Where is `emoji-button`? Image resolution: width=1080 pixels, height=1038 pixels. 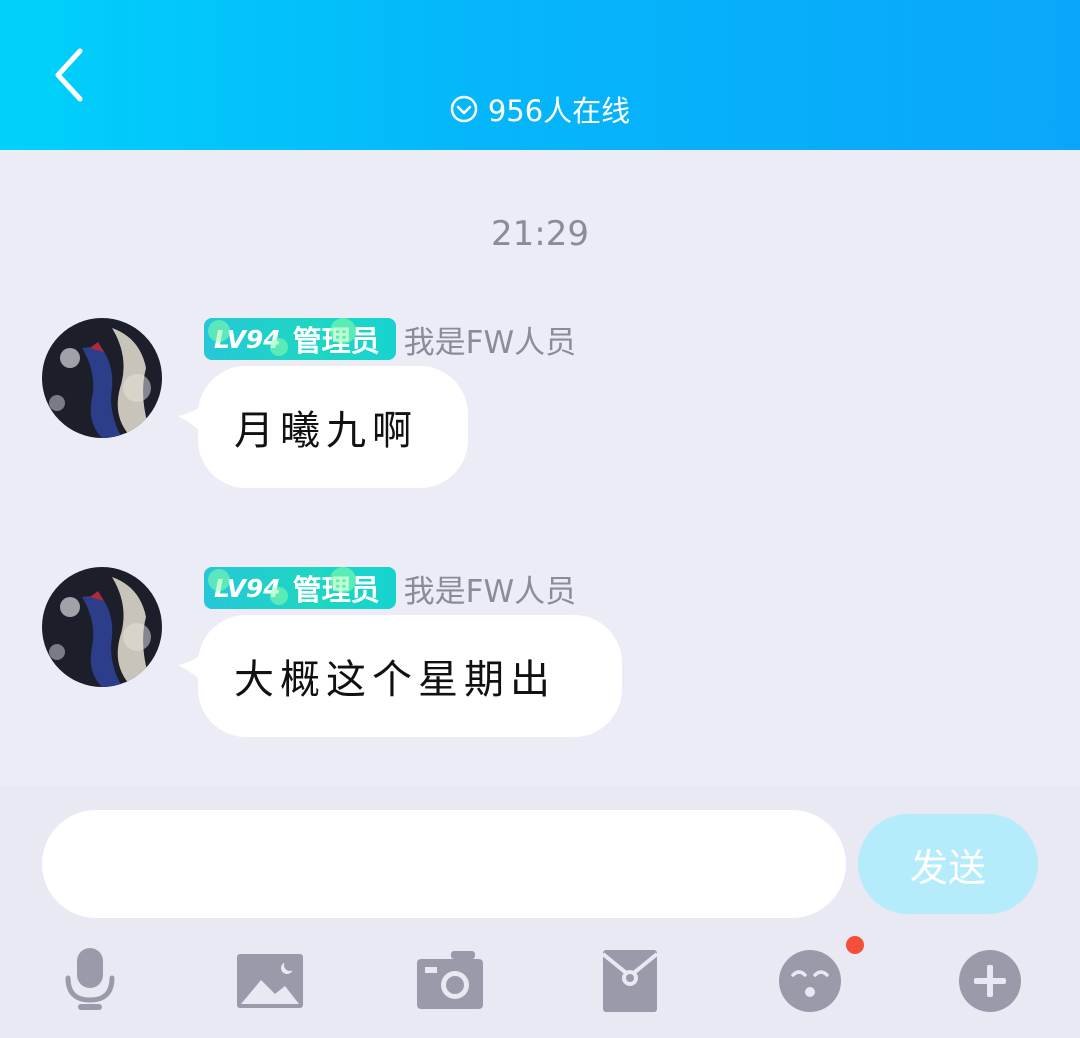 emoji-button is located at coordinates (810, 981).